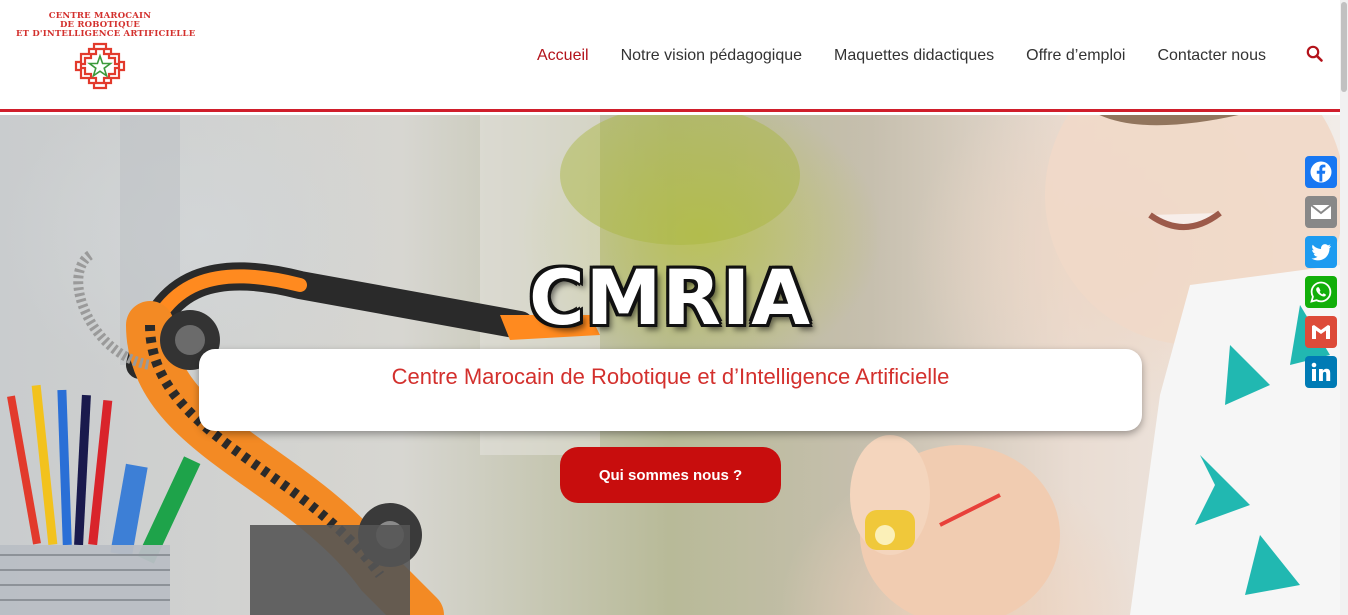  I want to click on facebook-share-button, so click(1321, 172).